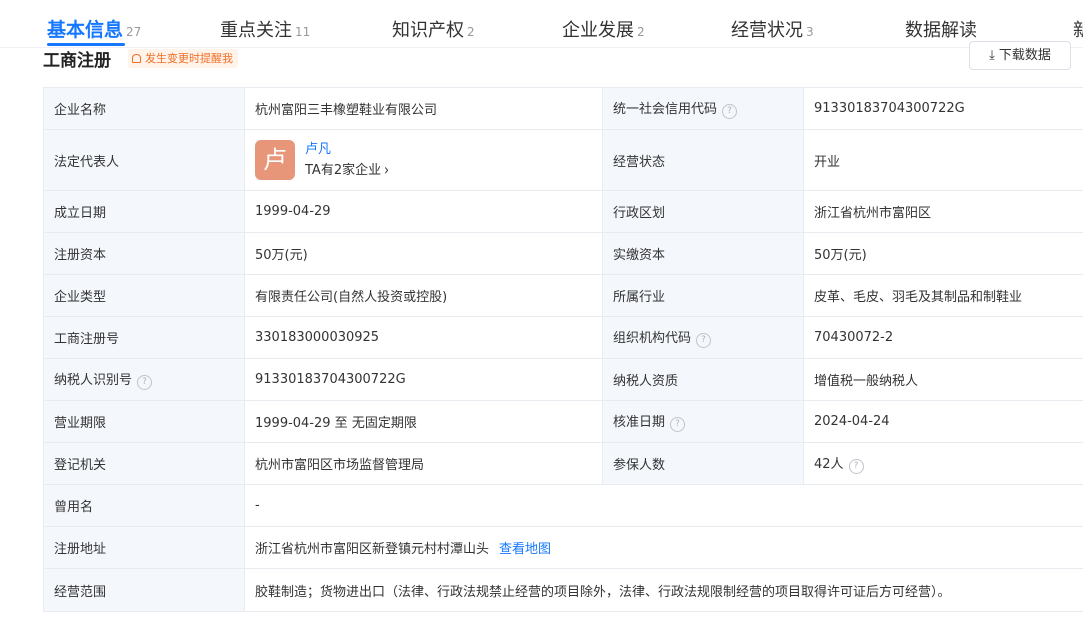 This screenshot has width=1083, height=644. I want to click on download-label: 下载数据, so click(1024, 55).